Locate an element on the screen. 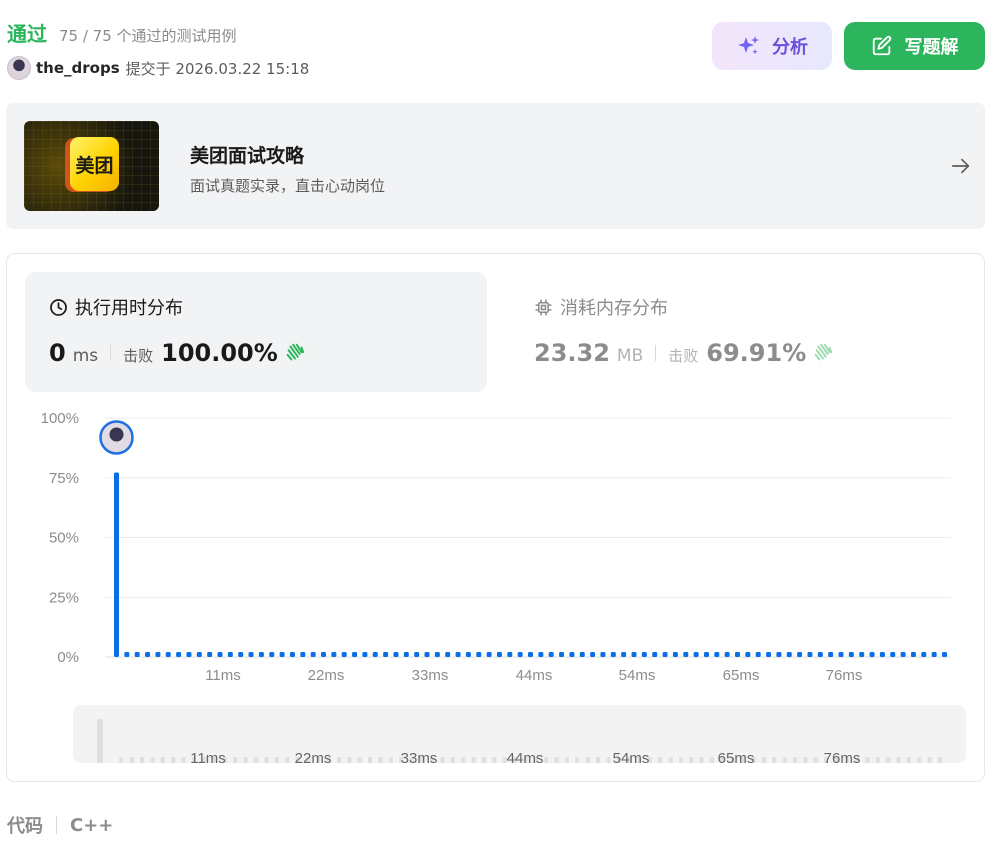 The width and height of the screenshot is (993, 841). navigator-tick-label: 44ms is located at coordinates (525, 758).